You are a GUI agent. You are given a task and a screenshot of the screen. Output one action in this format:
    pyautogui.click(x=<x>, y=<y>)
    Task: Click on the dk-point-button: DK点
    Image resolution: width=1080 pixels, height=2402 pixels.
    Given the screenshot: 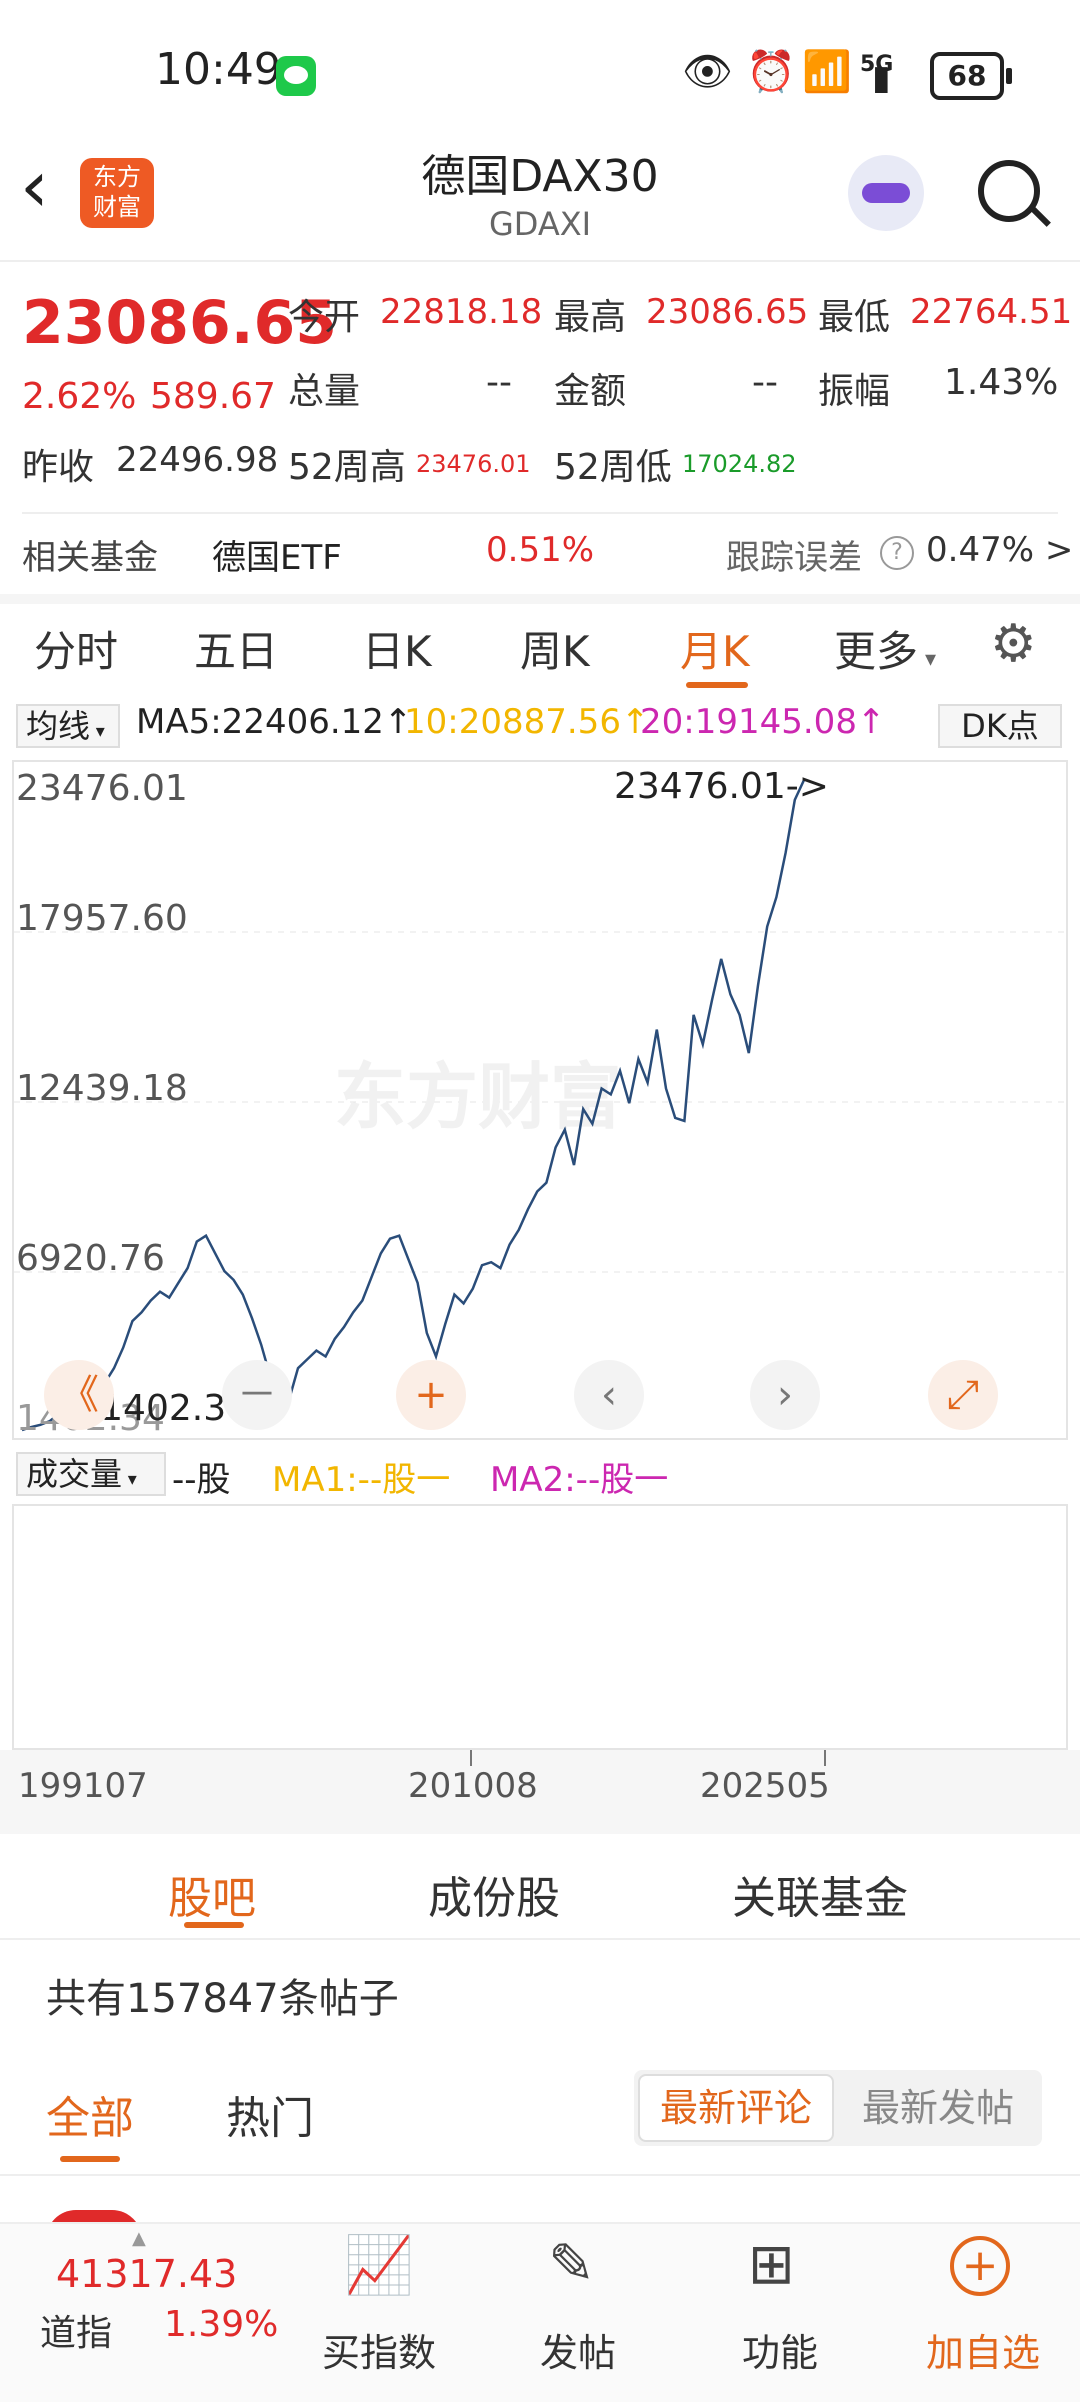 What is the action you would take?
    pyautogui.click(x=1000, y=726)
    